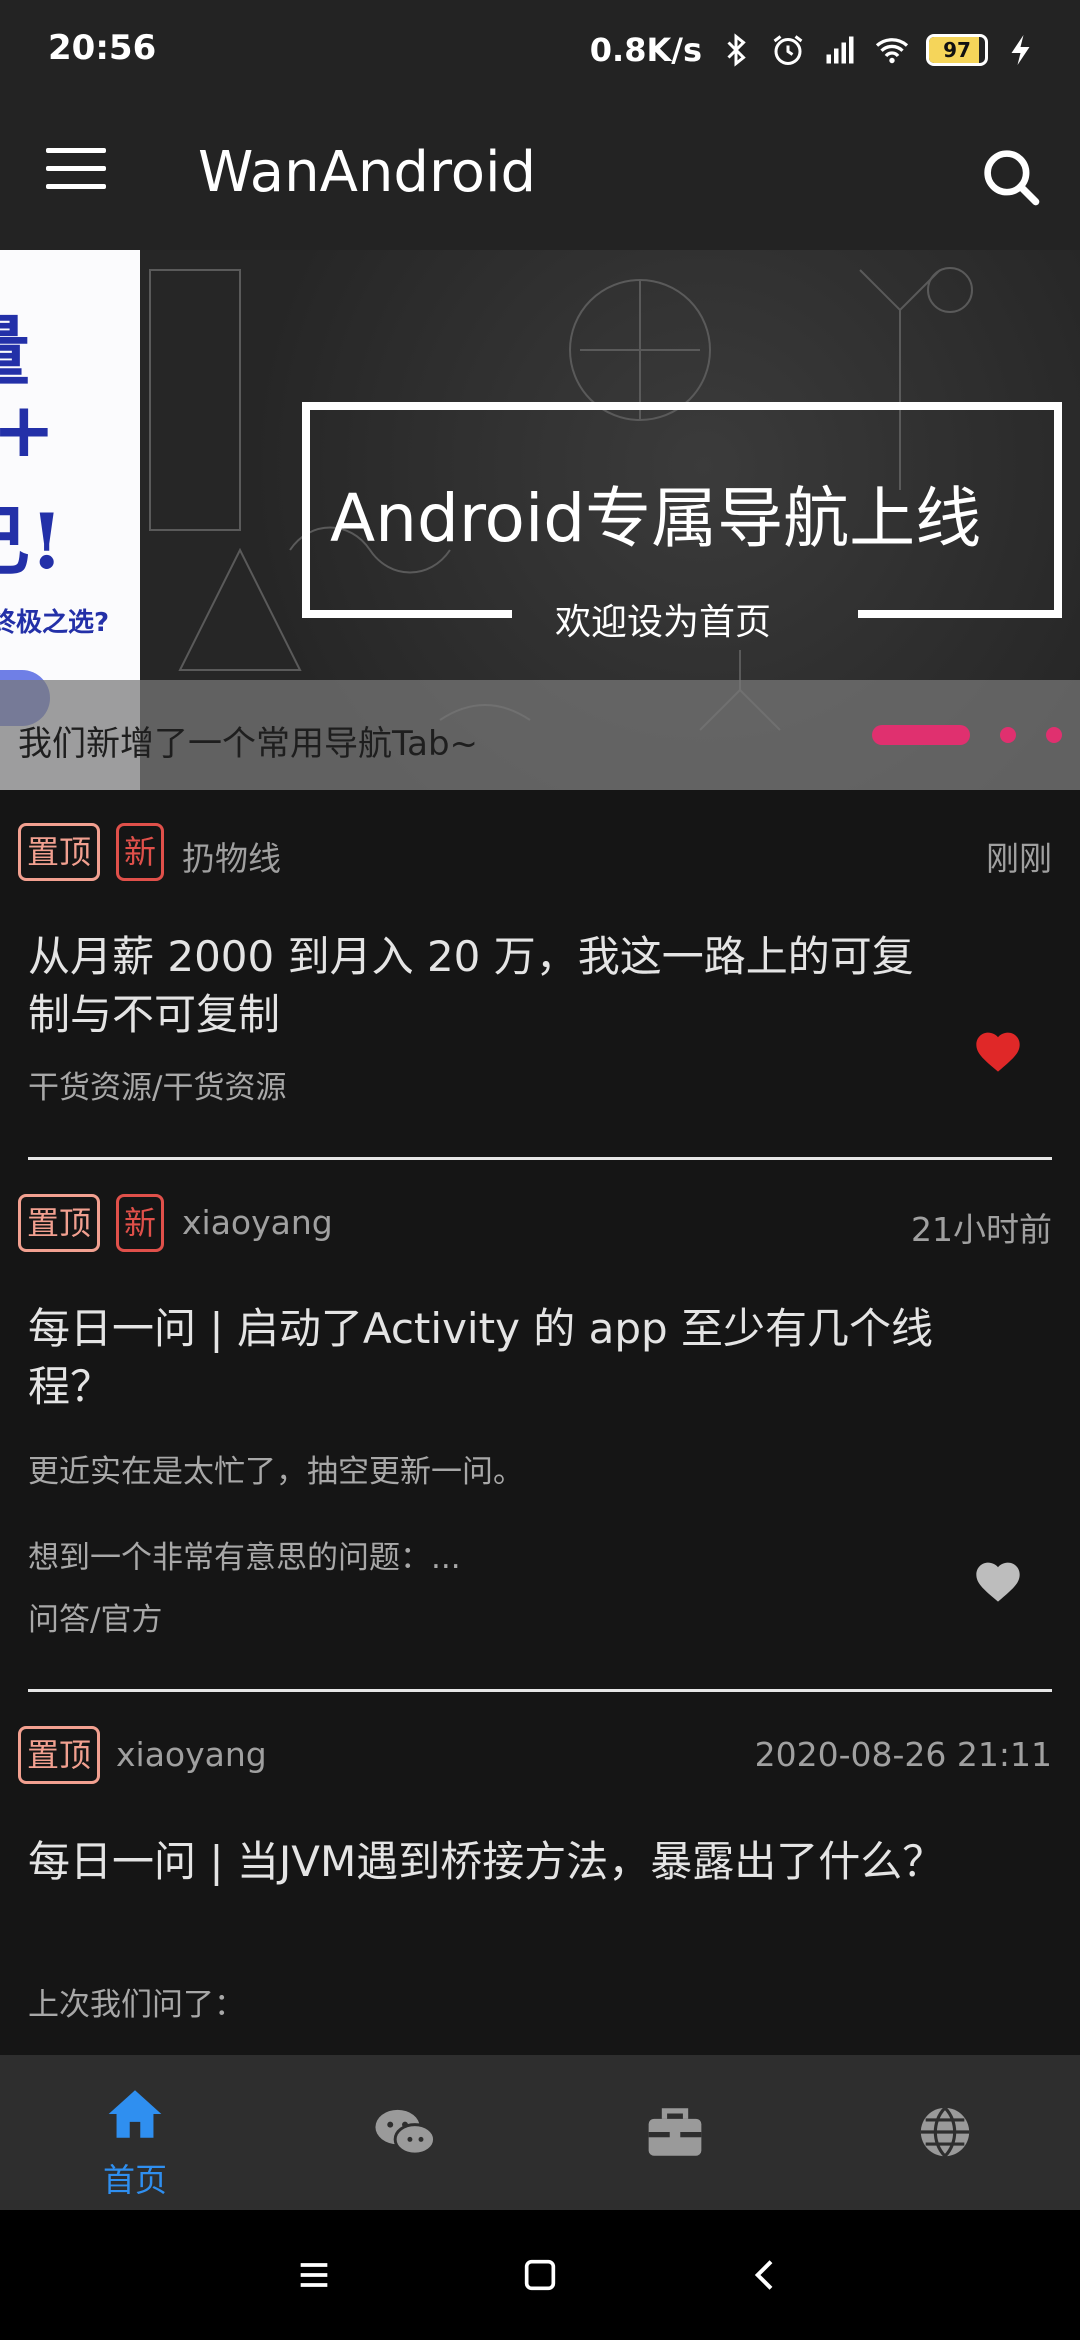 This screenshot has height=2340, width=1080. Describe the element at coordinates (55, 623) in the screenshot. I see `banner-prev-text-4: 終极之选?` at that location.